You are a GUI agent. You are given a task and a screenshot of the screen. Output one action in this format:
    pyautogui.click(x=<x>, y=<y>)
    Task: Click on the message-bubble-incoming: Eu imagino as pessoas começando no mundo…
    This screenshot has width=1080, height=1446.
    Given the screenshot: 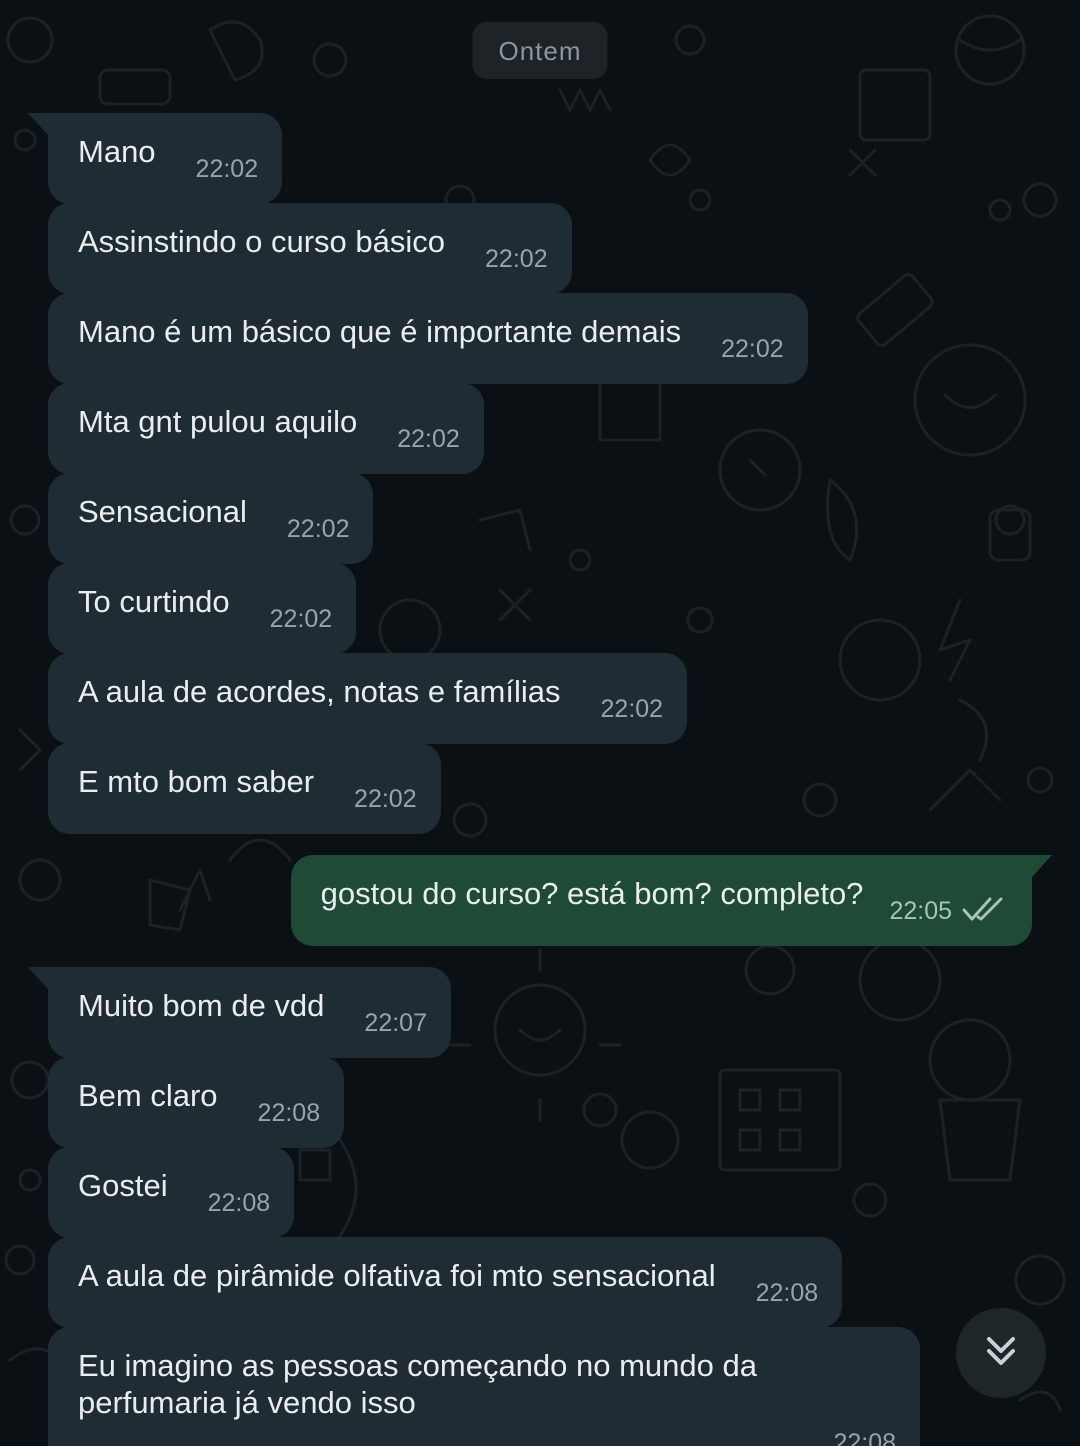 What is the action you would take?
    pyautogui.click(x=484, y=1386)
    